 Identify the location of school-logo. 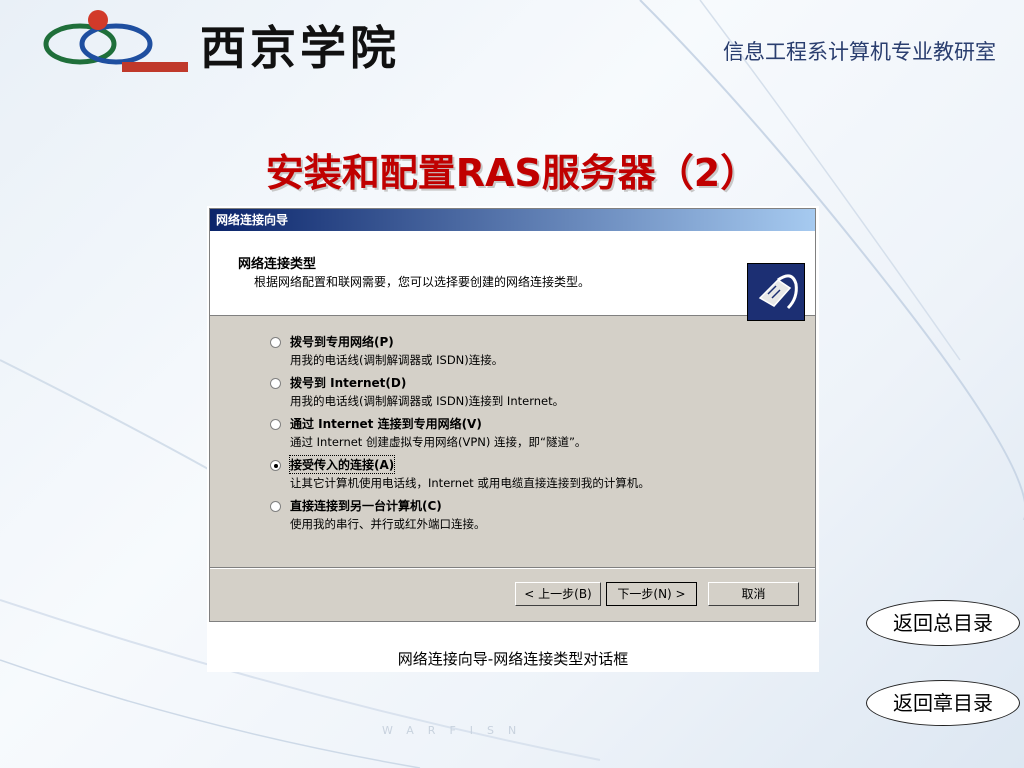
(115, 41).